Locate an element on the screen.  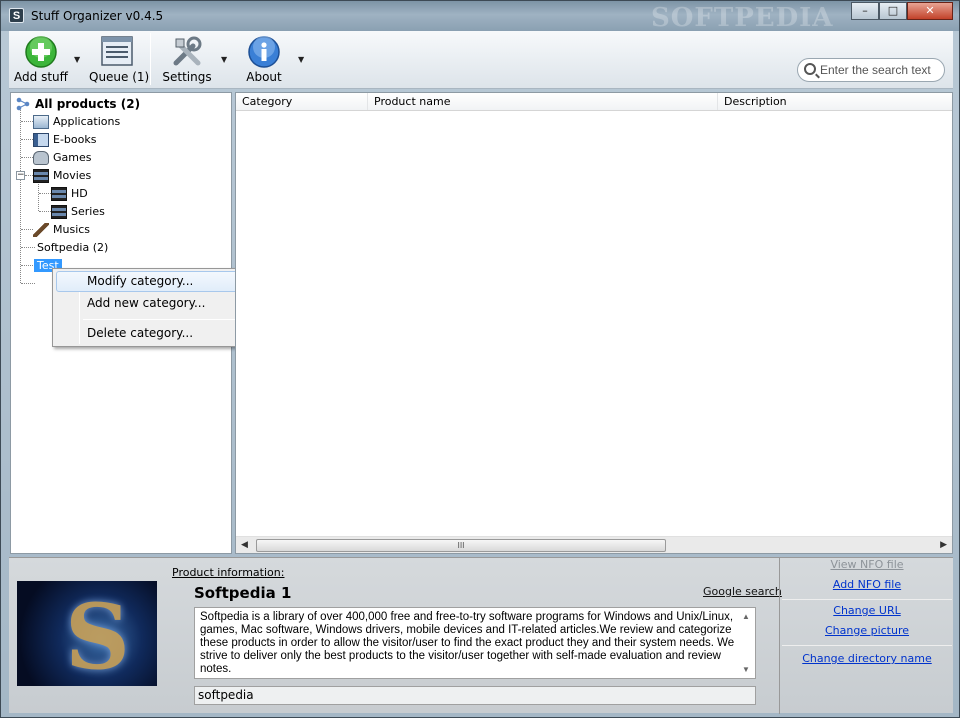
tree-item-label: E-books is located at coordinates (75, 139).